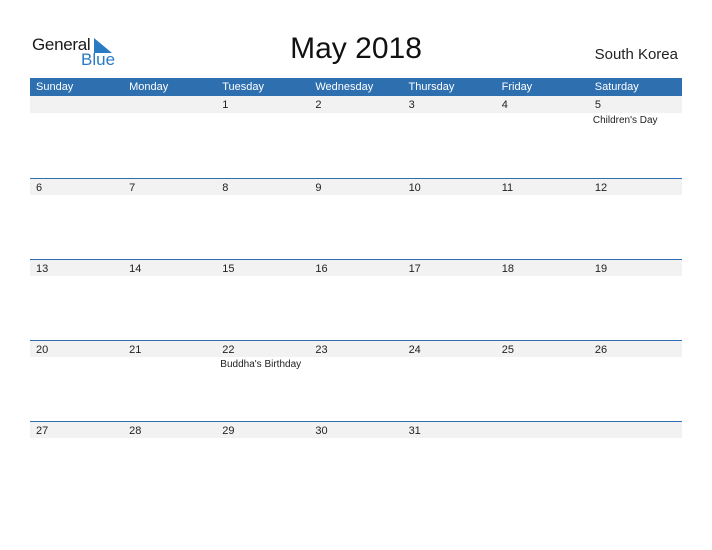 The width and height of the screenshot is (712, 550). What do you see at coordinates (228, 350) in the screenshot?
I see `day-number: 22` at bounding box center [228, 350].